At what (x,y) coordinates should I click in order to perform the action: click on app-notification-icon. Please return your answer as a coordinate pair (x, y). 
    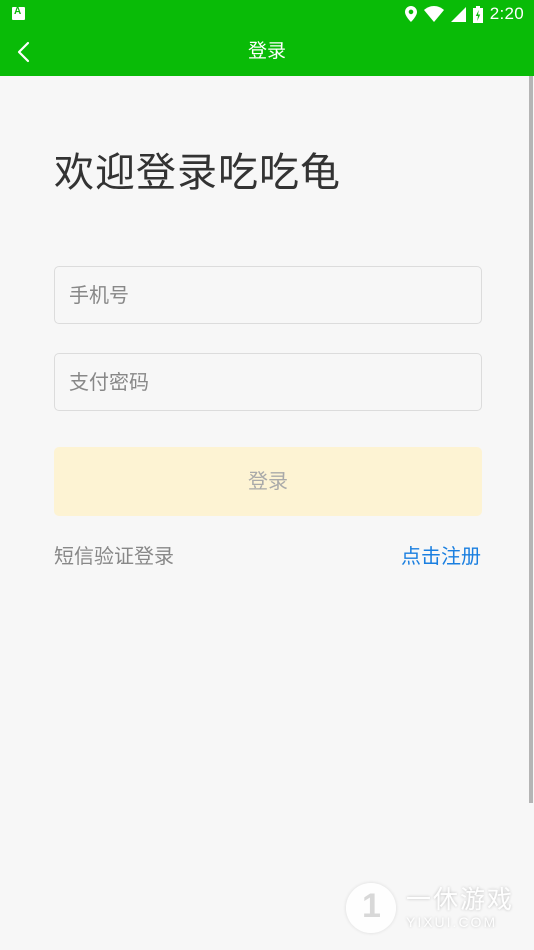
    Looking at the image, I should click on (18, 13).